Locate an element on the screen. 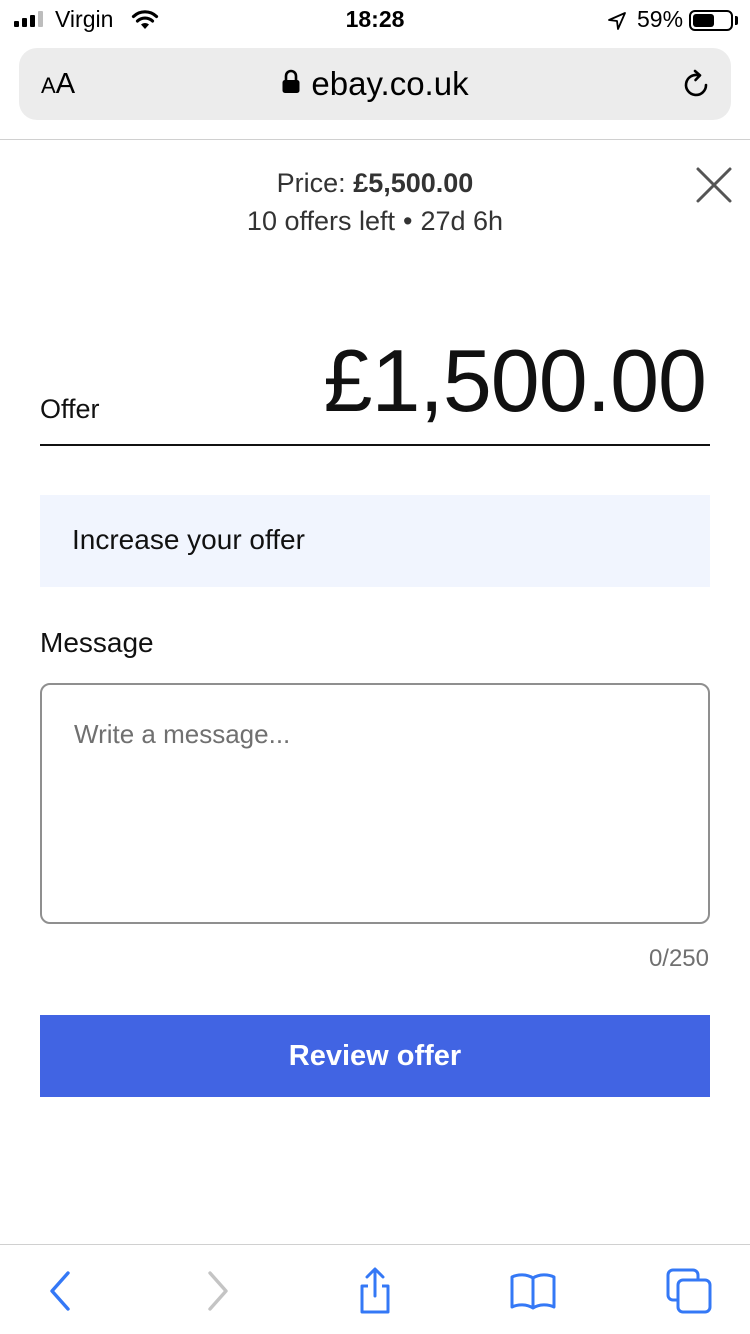  reload-icon is located at coordinates (696, 85).